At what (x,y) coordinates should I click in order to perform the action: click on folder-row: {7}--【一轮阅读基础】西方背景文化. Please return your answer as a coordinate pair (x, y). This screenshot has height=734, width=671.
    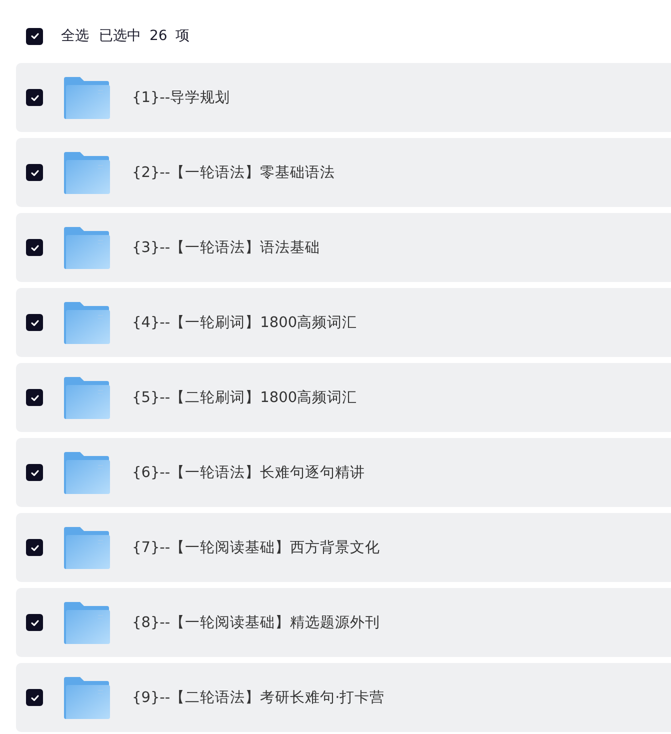
    Looking at the image, I should click on (343, 547).